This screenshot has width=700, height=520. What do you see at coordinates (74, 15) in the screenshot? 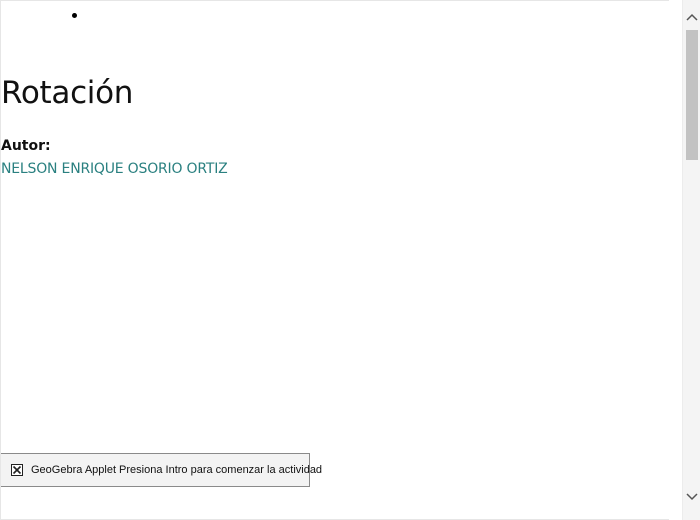
I see `bullet-dot` at bounding box center [74, 15].